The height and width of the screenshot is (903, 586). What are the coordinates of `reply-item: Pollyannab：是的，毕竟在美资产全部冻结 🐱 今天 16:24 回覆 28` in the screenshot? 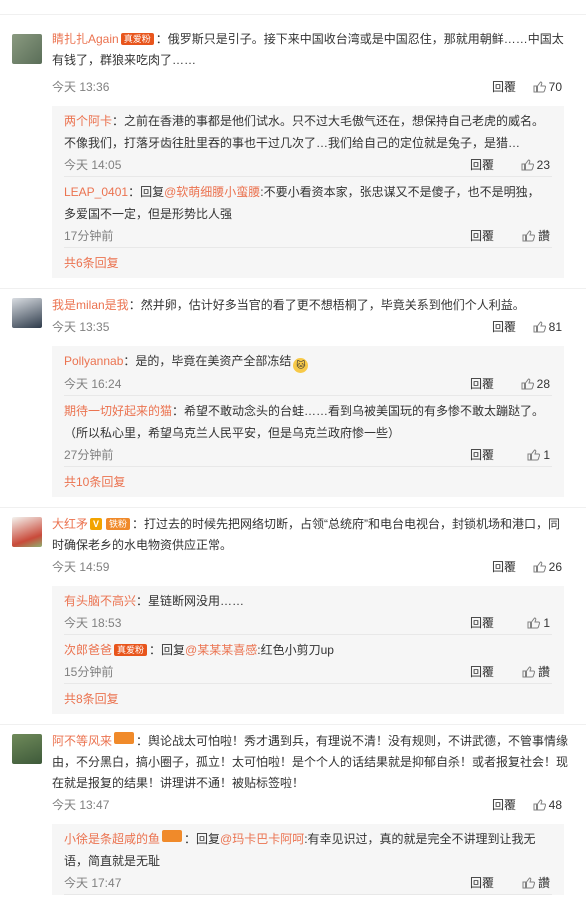 It's located at (308, 371).